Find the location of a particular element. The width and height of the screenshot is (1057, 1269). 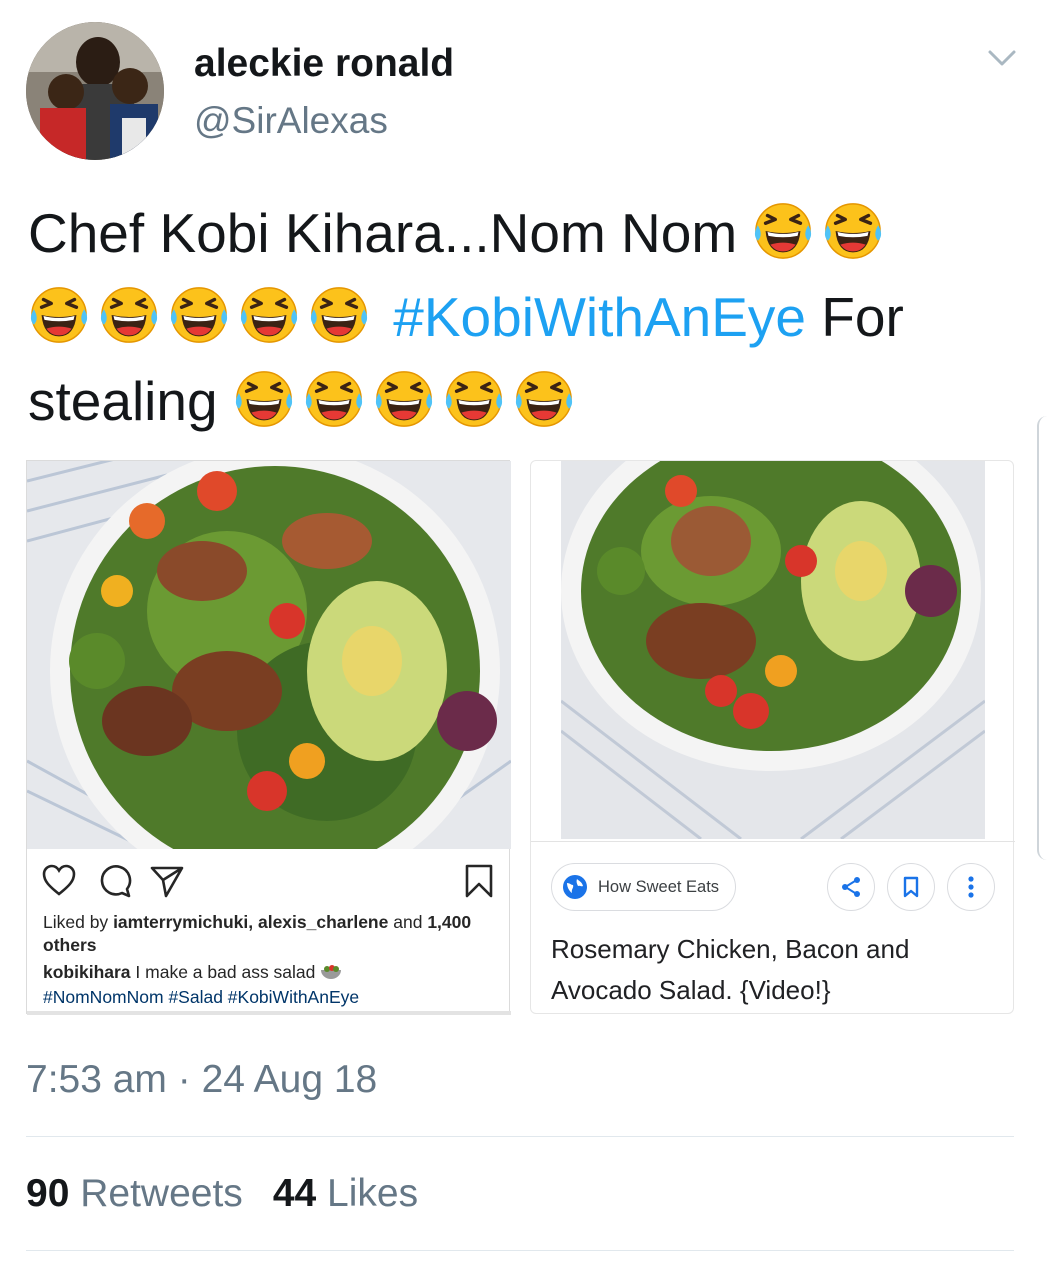

display-name: aleckie ronald is located at coordinates (324, 64).